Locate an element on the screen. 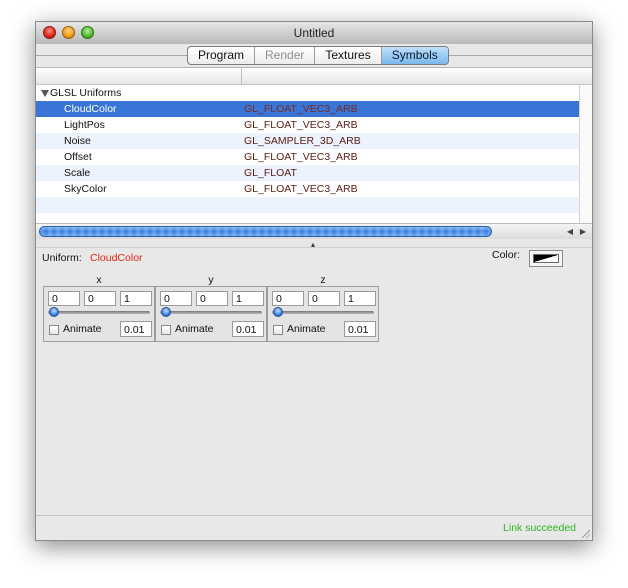  table-header is located at coordinates (314, 76).